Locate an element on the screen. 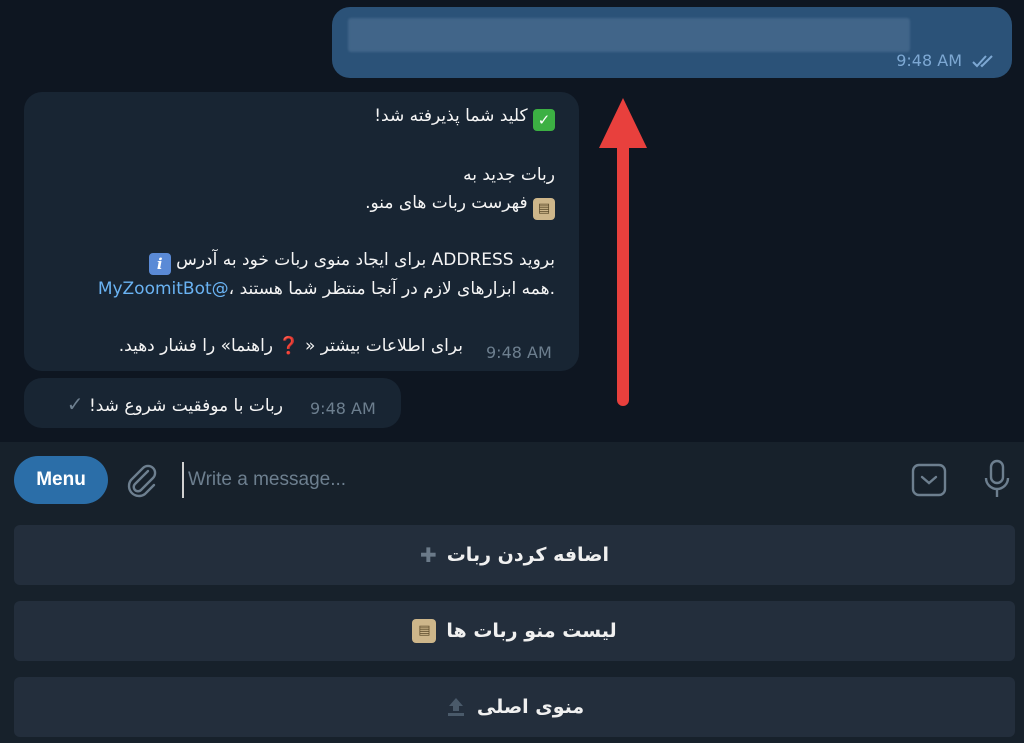 This screenshot has height=743, width=1024. check-mark-icon: ✓ is located at coordinates (544, 120).